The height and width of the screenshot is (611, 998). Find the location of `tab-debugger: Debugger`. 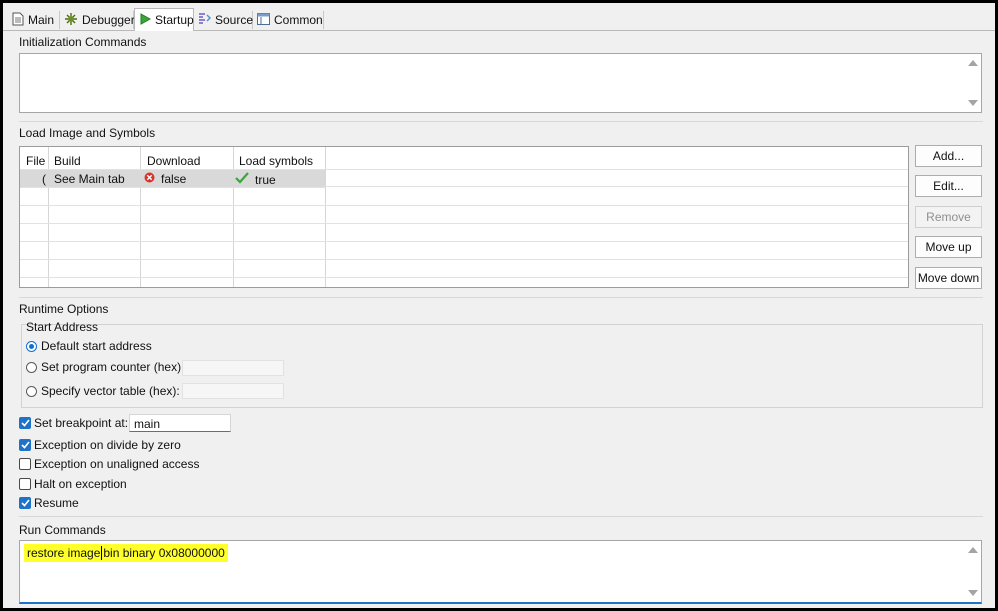

tab-debugger: Debugger is located at coordinates (97, 20).